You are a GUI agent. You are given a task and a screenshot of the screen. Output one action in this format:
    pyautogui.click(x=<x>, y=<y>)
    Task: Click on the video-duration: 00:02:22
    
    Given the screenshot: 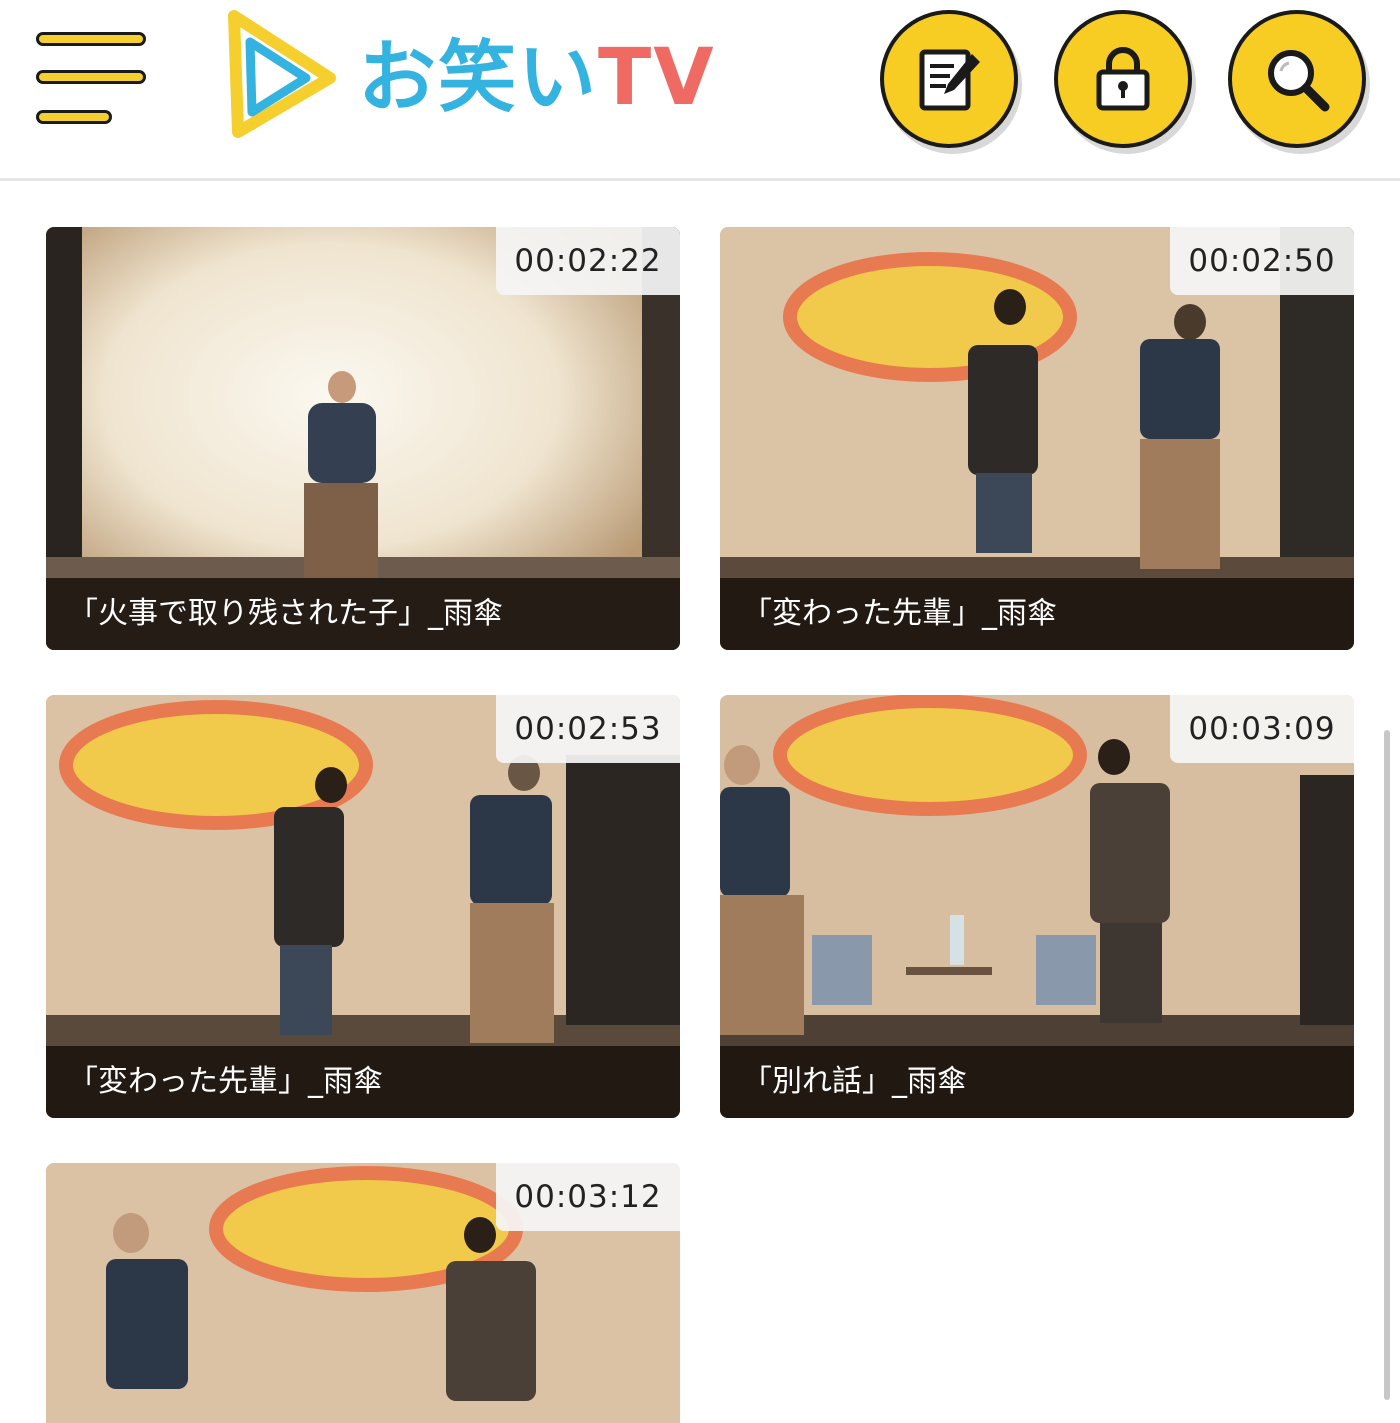 What is the action you would take?
    pyautogui.click(x=588, y=261)
    